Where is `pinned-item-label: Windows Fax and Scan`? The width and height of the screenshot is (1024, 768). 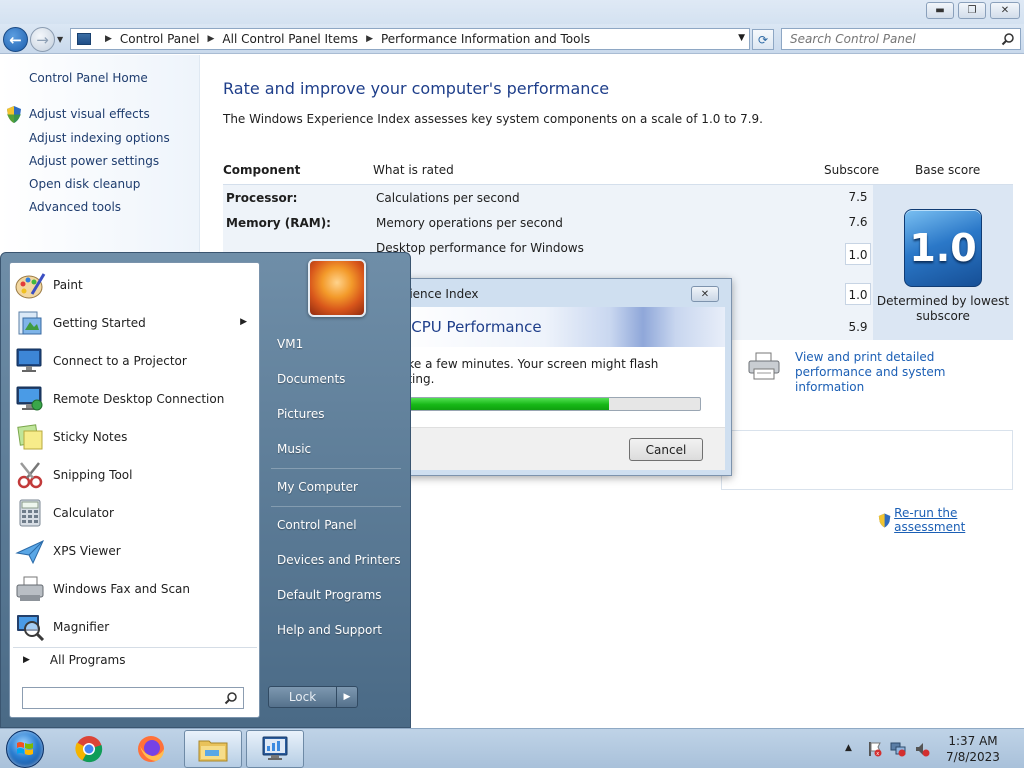
pinned-item-label: Windows Fax and Scan is located at coordinates (122, 589).